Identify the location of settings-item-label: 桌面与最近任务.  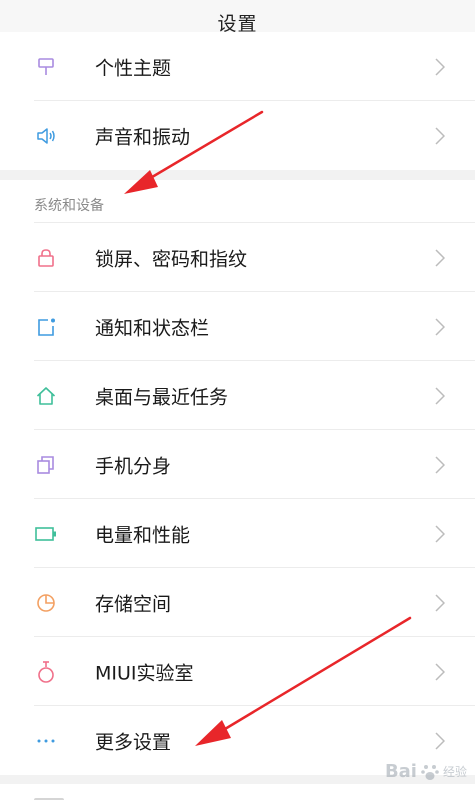
(162, 397).